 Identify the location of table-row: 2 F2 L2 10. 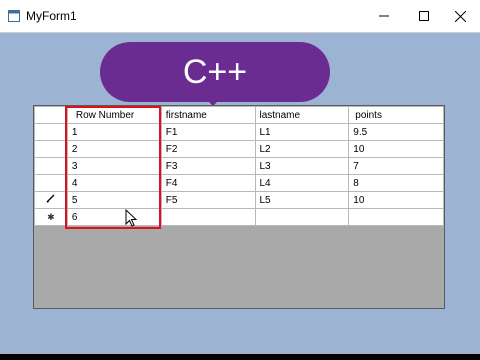
(239, 149).